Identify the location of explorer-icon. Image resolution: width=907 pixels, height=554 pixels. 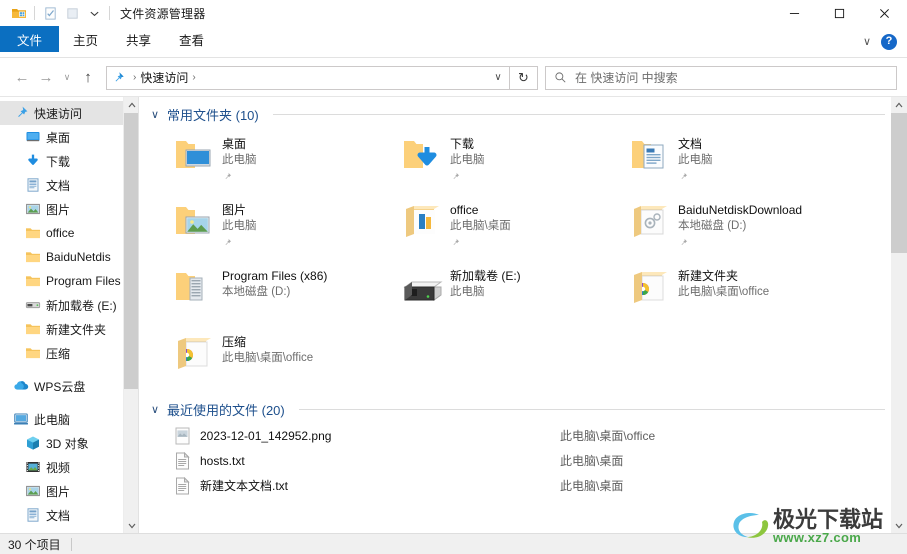
(19, 13).